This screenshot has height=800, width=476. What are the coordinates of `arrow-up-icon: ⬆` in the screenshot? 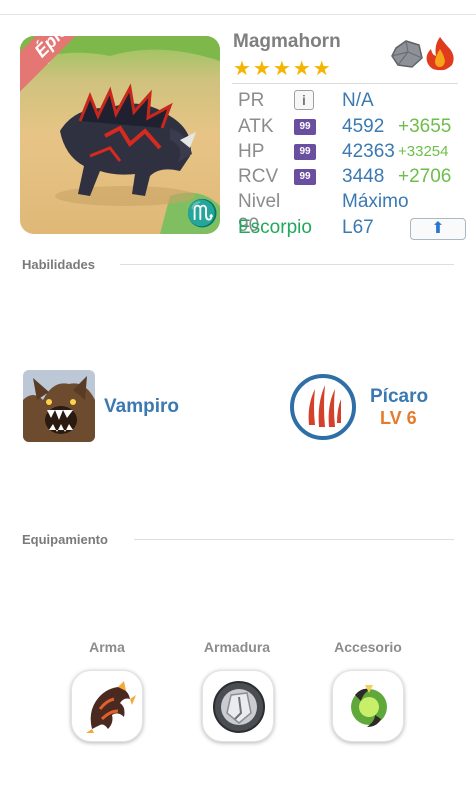 It's located at (438, 228).